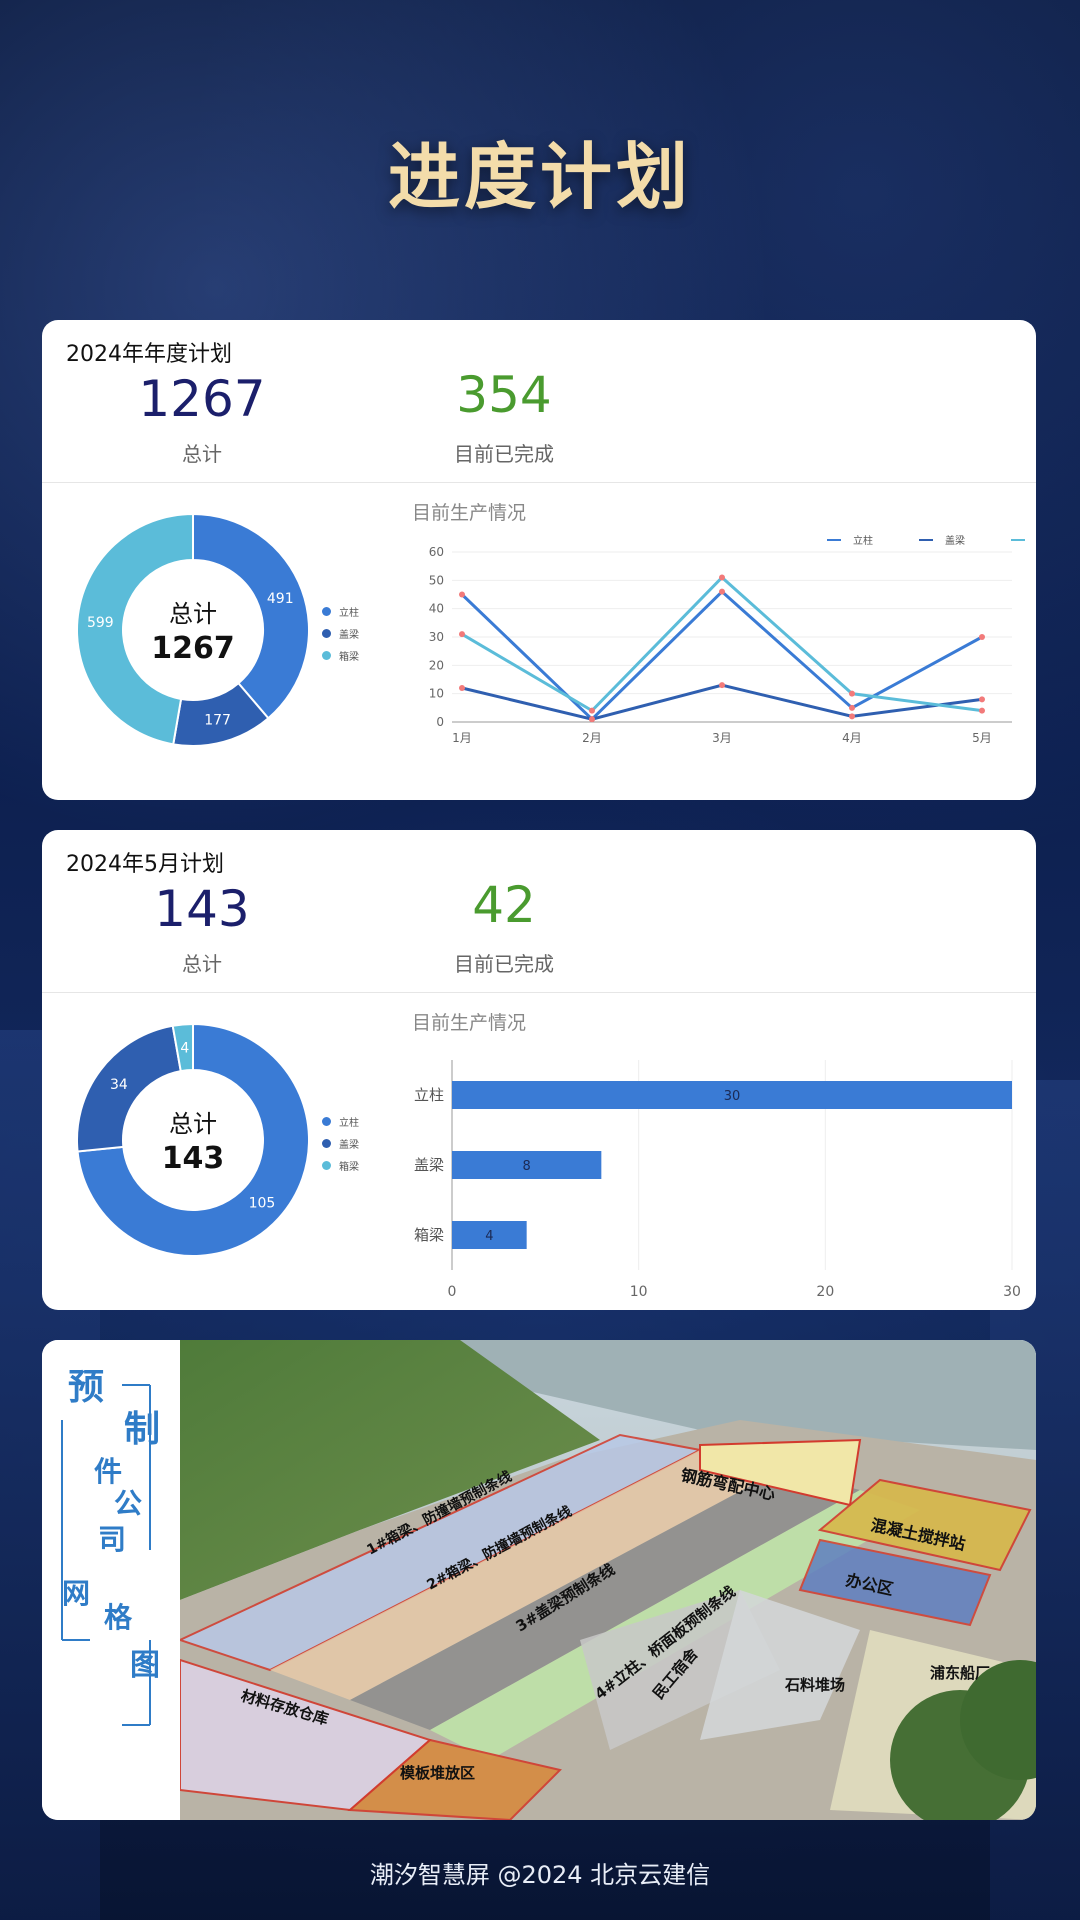  Describe the element at coordinates (732, 1096) in the screenshot. I see `bar-value-label: 30` at that location.